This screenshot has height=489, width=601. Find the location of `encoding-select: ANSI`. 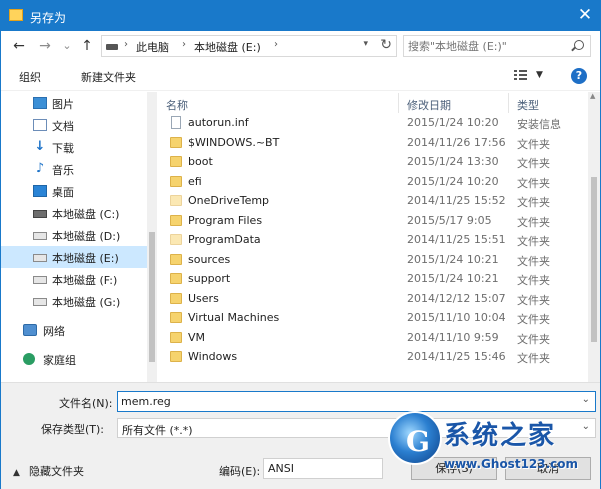

encoding-select: ANSI is located at coordinates (323, 468).